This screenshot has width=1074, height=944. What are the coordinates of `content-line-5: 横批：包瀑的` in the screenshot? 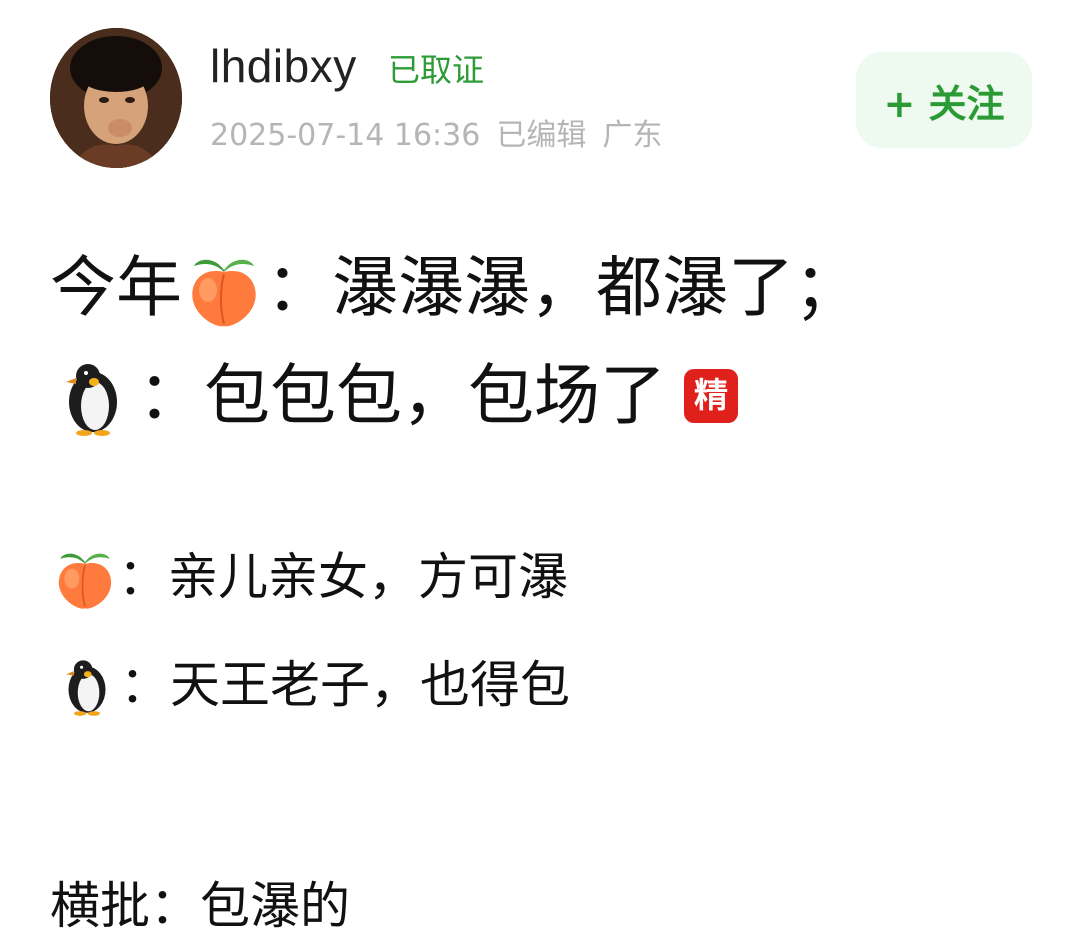 It's located at (200, 906).